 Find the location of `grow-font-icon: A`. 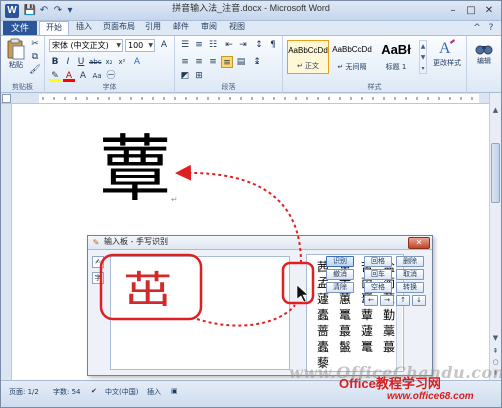

grow-font-icon: A is located at coordinates (164, 45).